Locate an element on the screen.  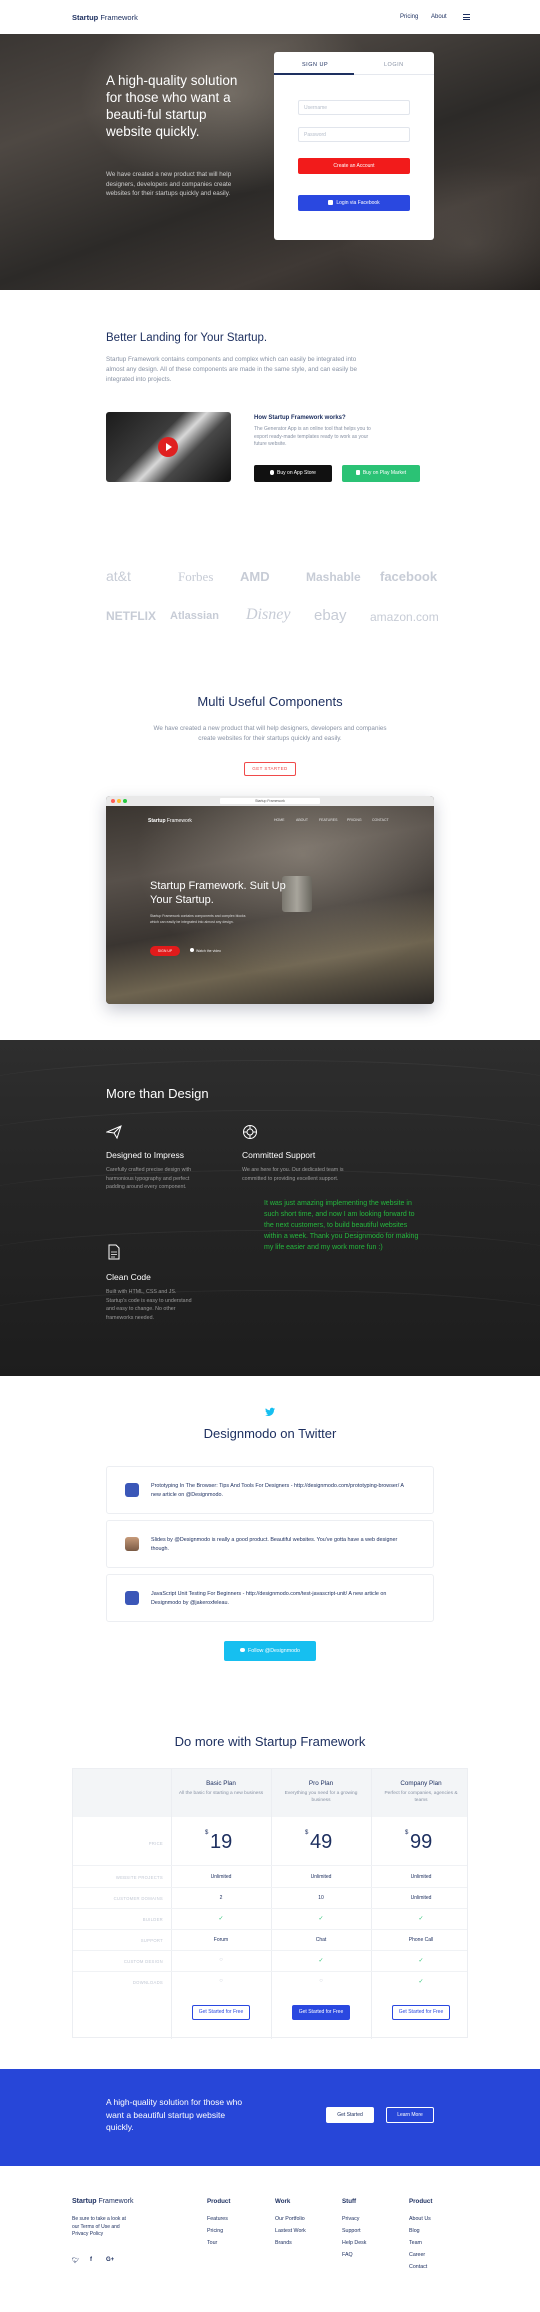
logo-forbes: Forbes is located at coordinates (196, 576).